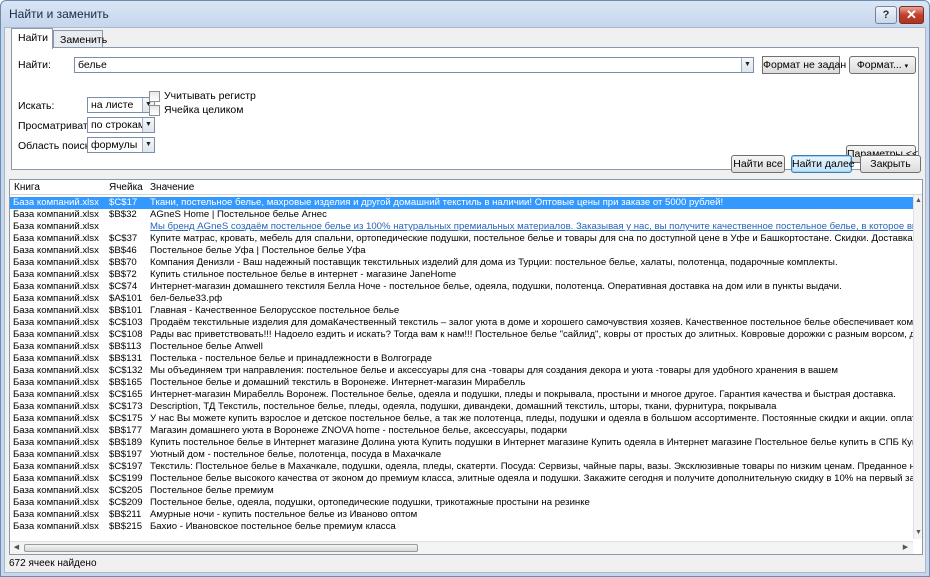 This screenshot has width=930, height=577. Describe the element at coordinates (57, 126) in the screenshot. I see `search-order-label: Просматривать:` at that location.